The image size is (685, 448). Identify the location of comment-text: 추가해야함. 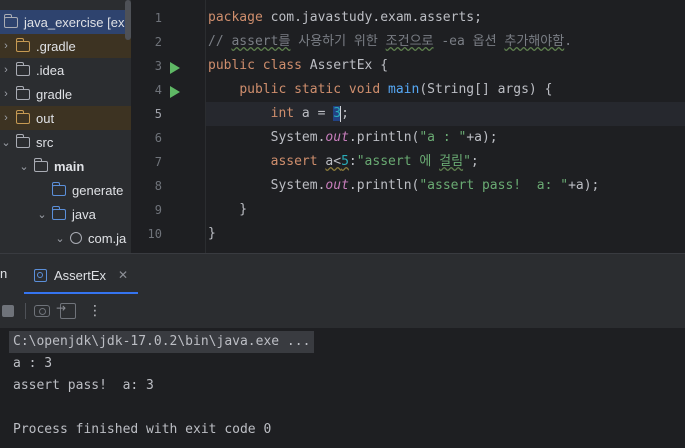
(534, 41).